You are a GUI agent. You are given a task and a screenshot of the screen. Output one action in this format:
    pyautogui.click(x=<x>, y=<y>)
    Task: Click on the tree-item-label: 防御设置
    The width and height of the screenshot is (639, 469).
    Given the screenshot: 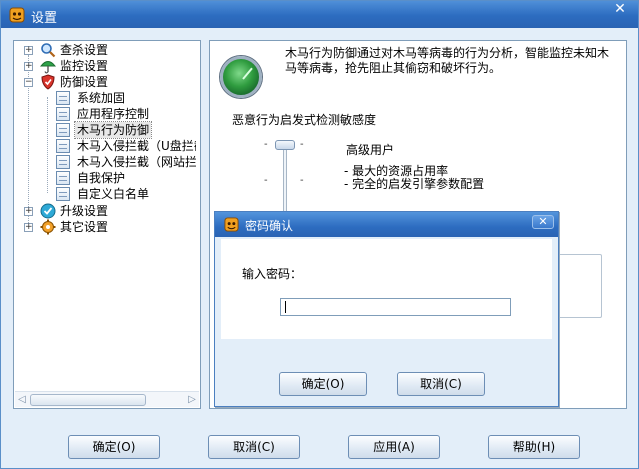 What is the action you would take?
    pyautogui.click(x=84, y=82)
    